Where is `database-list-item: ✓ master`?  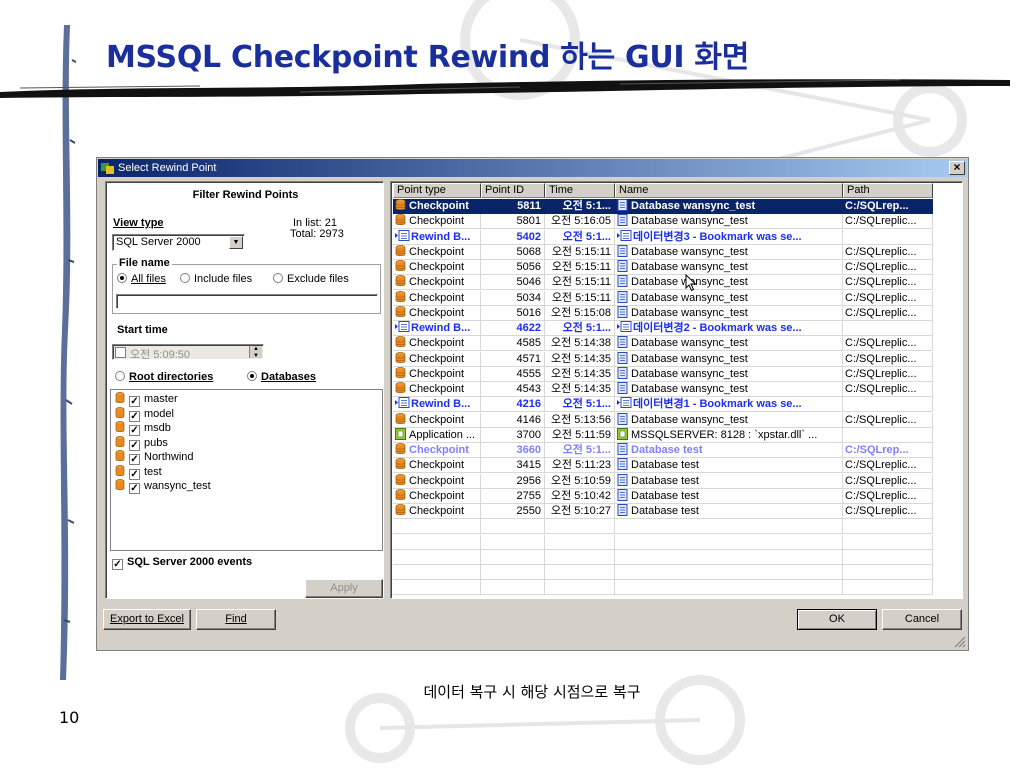 database-list-item: ✓ master is located at coordinates (146, 399).